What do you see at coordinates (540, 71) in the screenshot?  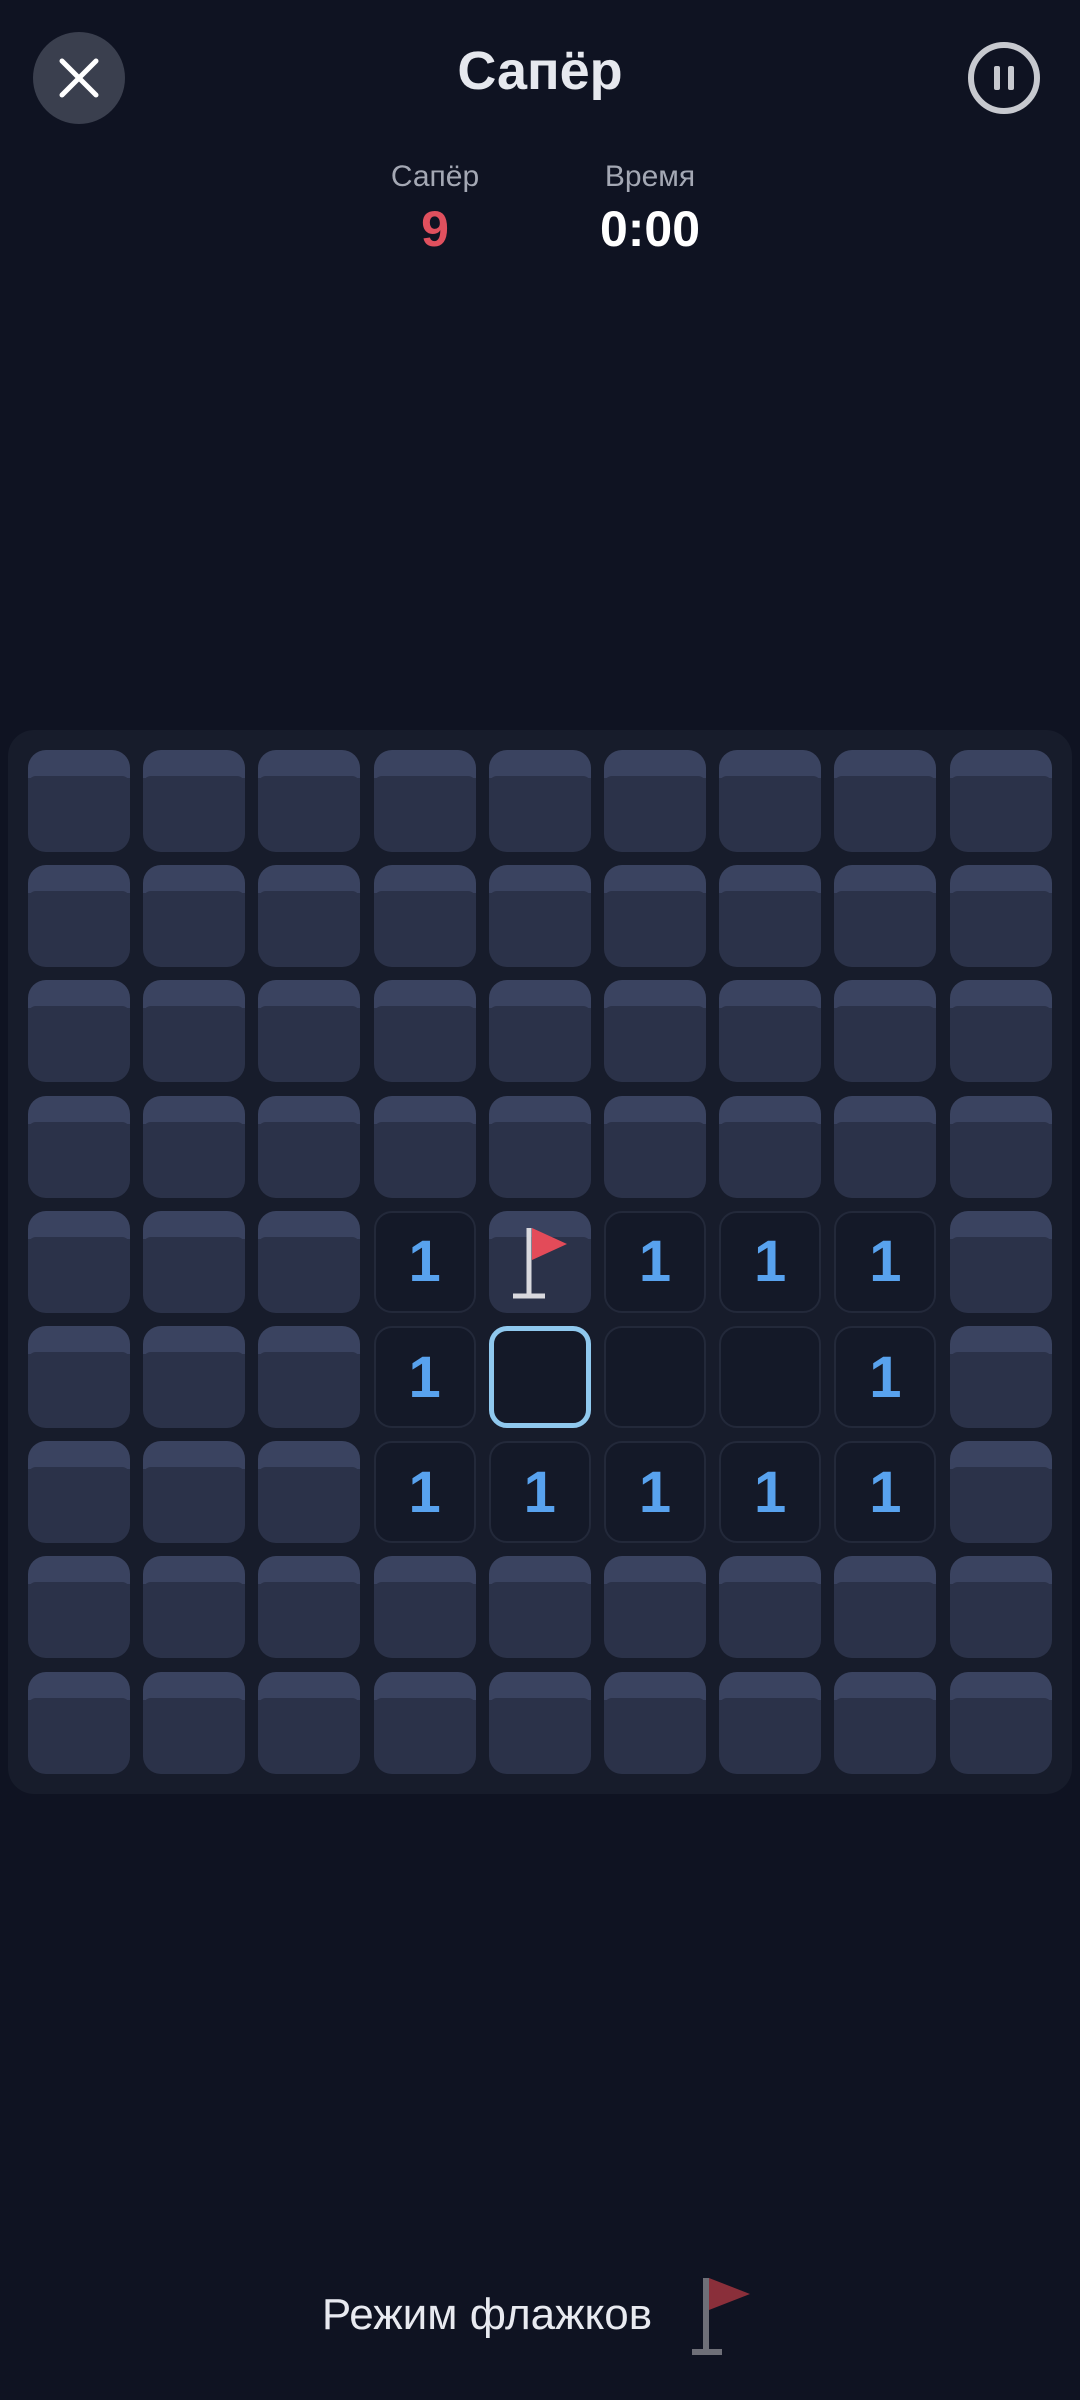 I see `page-title: Сапёр` at bounding box center [540, 71].